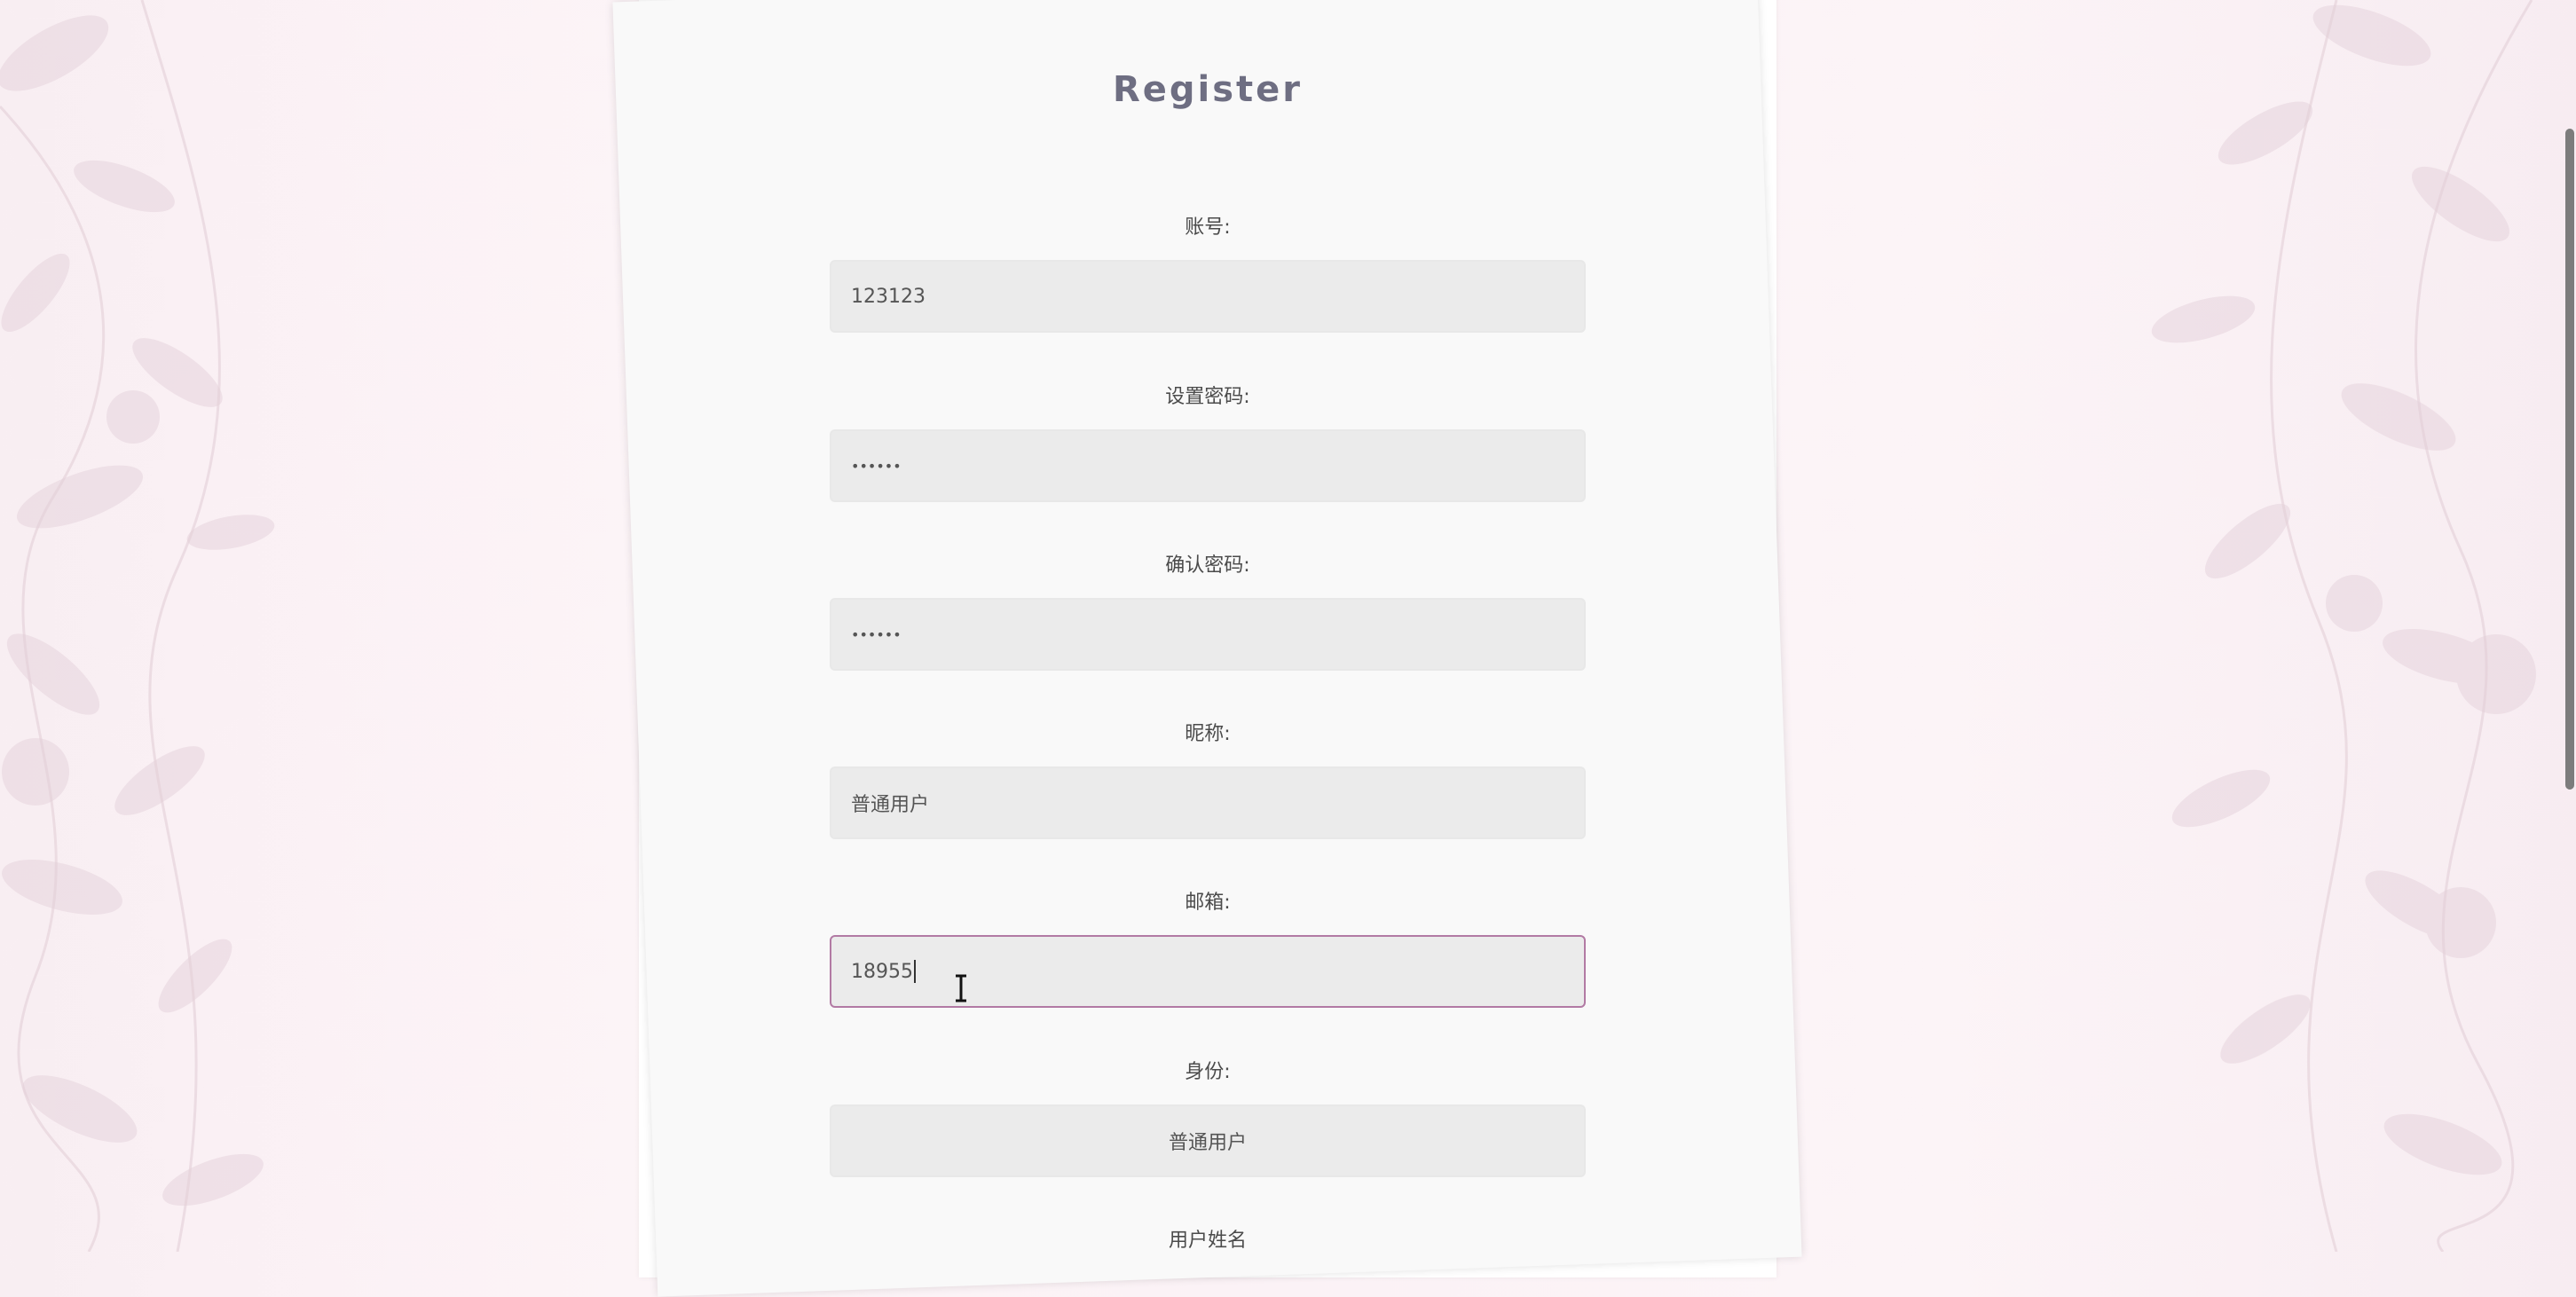 Image resolution: width=2576 pixels, height=1297 pixels. I want to click on page-title: Register, so click(1208, 89).